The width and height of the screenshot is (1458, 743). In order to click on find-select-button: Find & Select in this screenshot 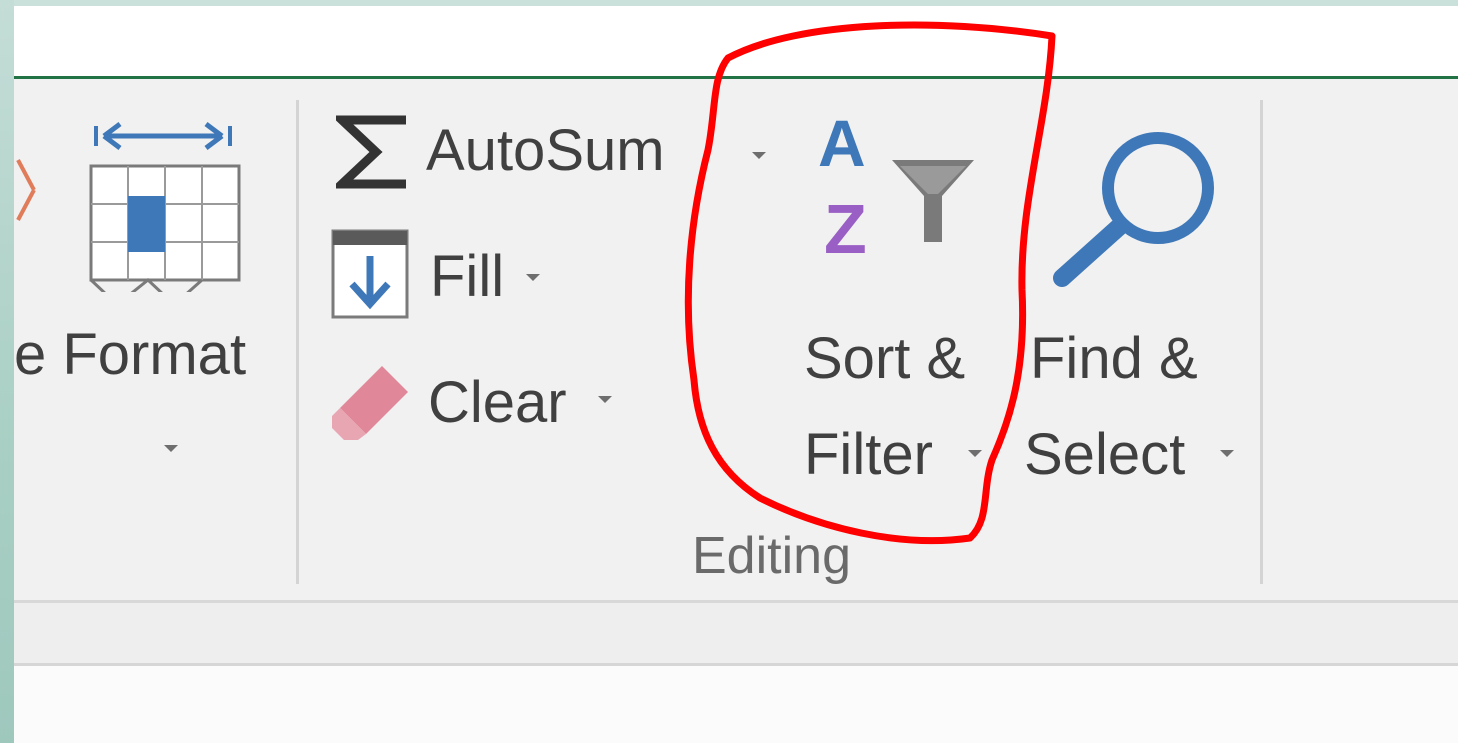, I will do `click(1135, 298)`.